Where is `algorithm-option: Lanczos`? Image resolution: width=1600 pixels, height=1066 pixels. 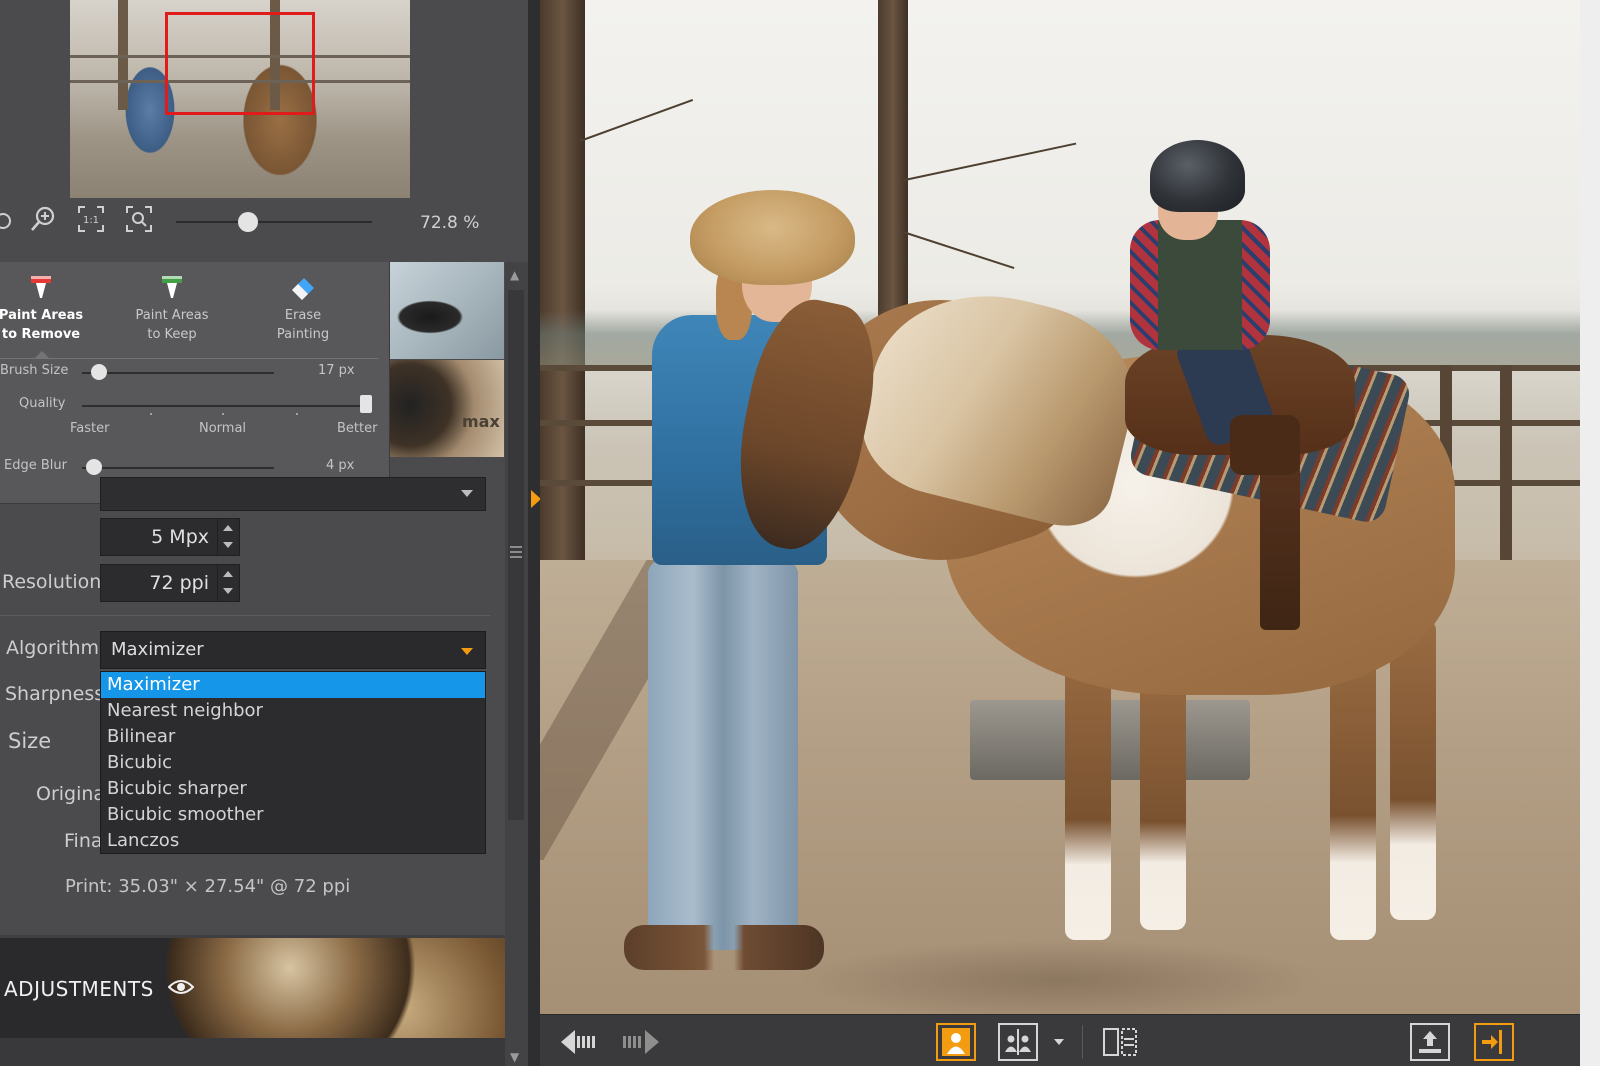
algorithm-option: Lanczos is located at coordinates (293, 841).